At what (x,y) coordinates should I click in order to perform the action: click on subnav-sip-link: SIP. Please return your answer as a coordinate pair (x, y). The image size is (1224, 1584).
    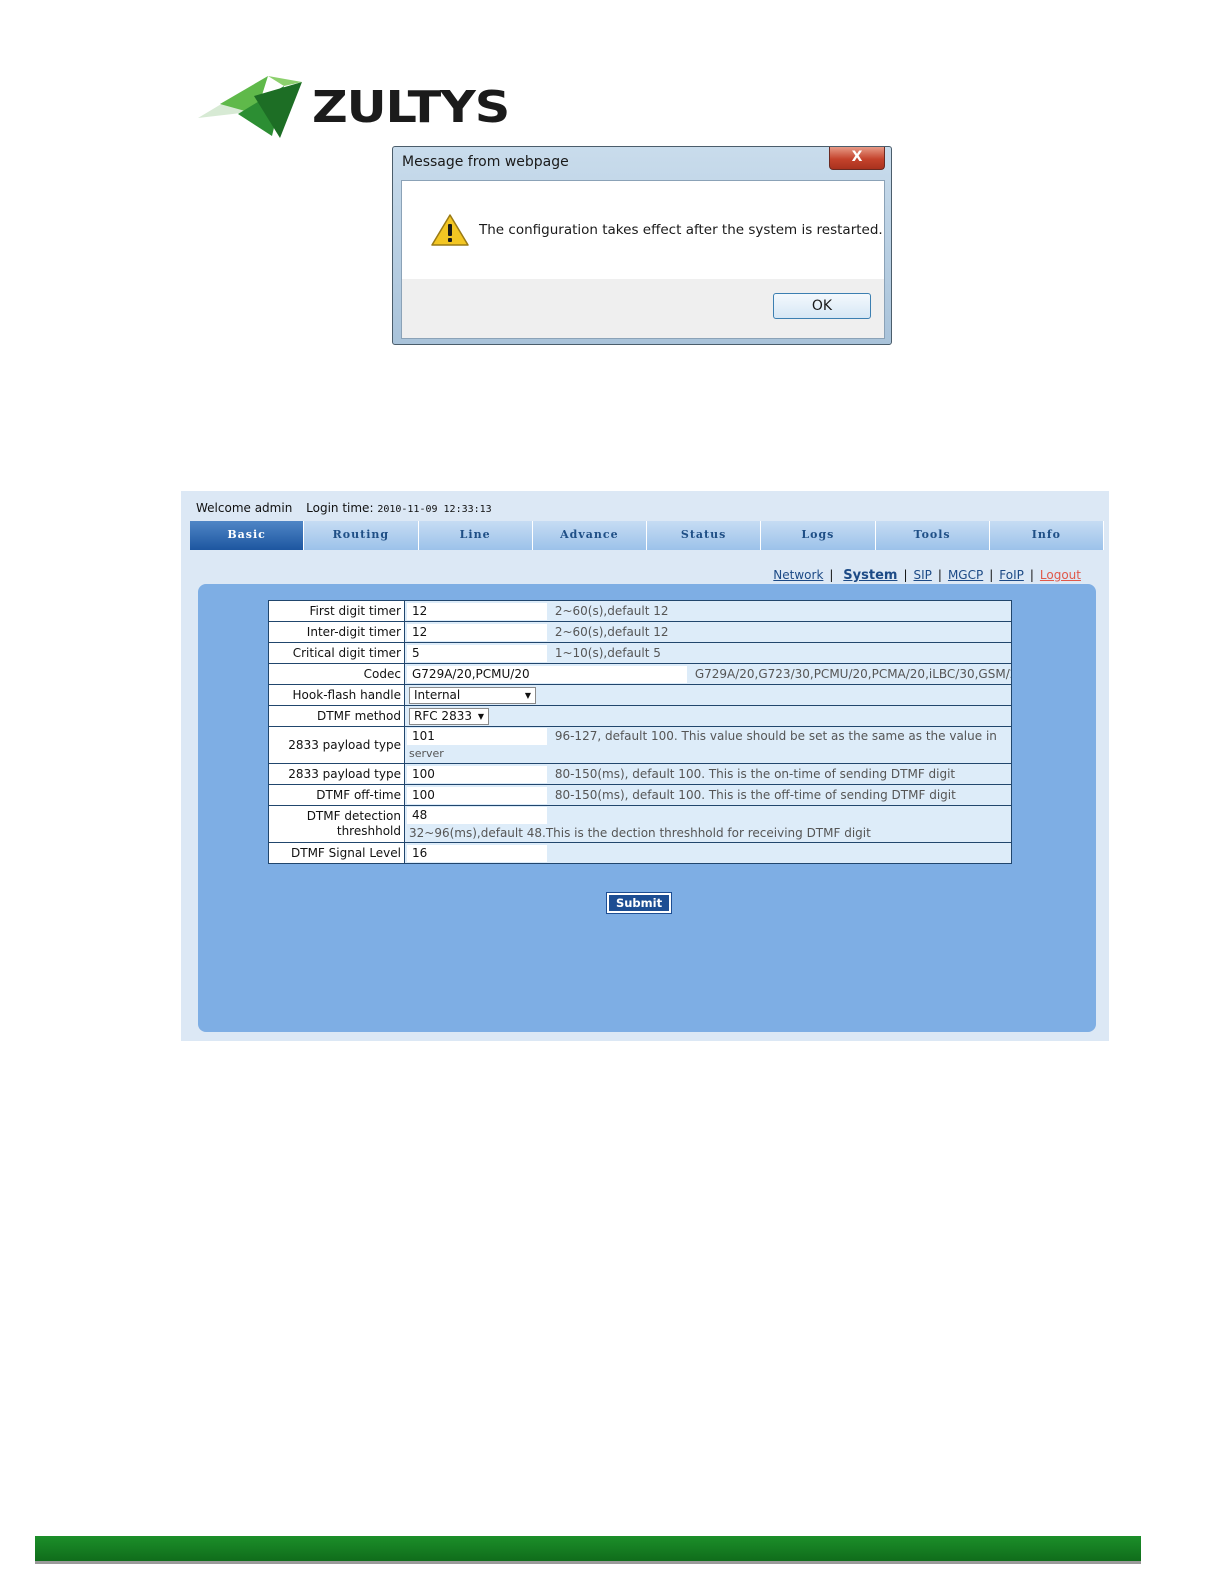
    Looking at the image, I should click on (922, 575).